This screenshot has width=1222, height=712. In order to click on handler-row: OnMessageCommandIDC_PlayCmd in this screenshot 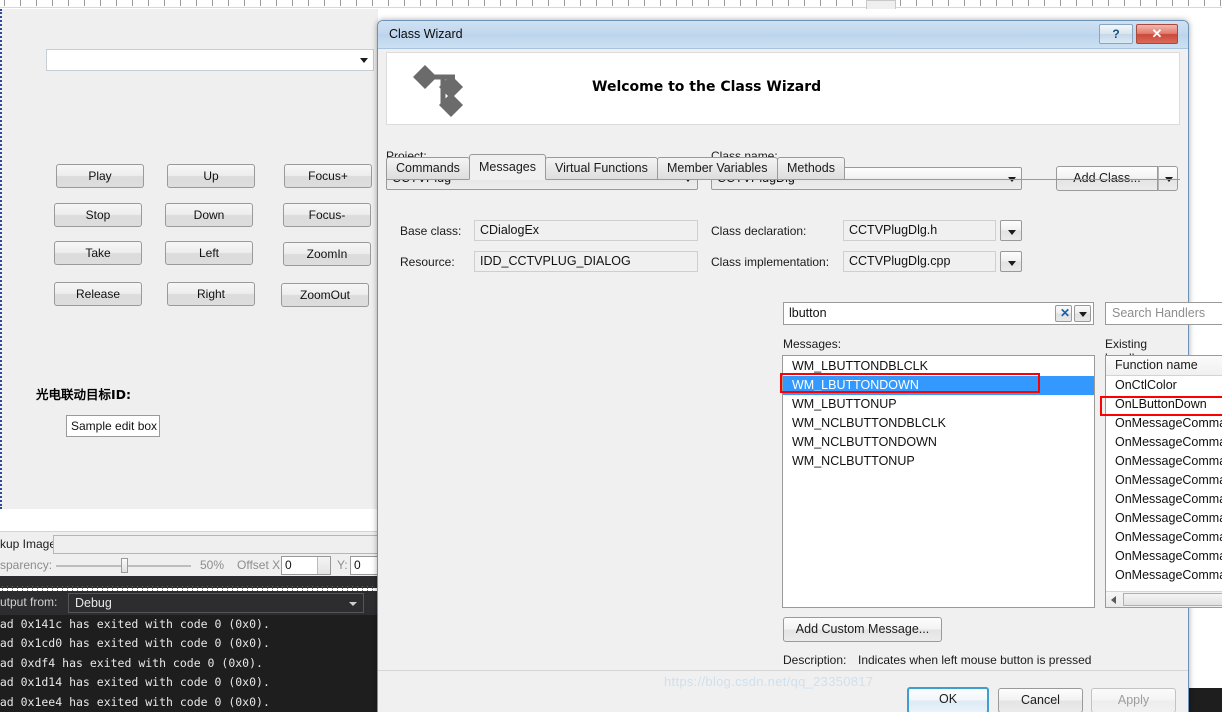, I will do `click(1164, 461)`.